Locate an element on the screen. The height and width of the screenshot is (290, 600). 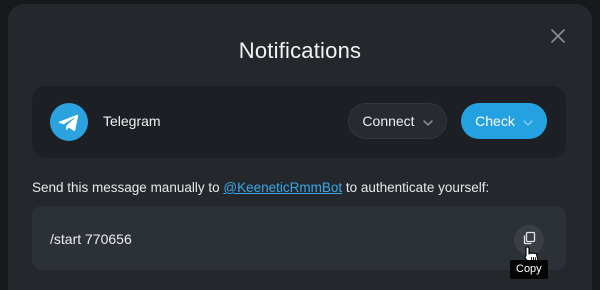
auth-command: /start 770656 is located at coordinates (91, 239).